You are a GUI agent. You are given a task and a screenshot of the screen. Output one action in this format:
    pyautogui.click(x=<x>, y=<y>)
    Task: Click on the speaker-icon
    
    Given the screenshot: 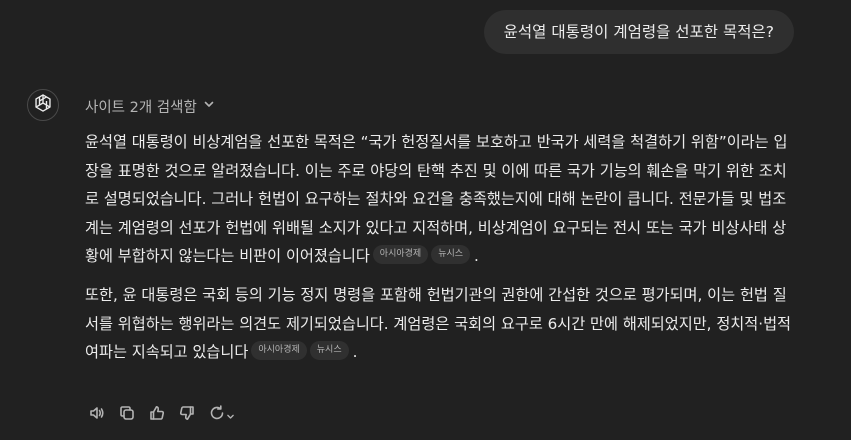 What is the action you would take?
    pyautogui.click(x=97, y=415)
    